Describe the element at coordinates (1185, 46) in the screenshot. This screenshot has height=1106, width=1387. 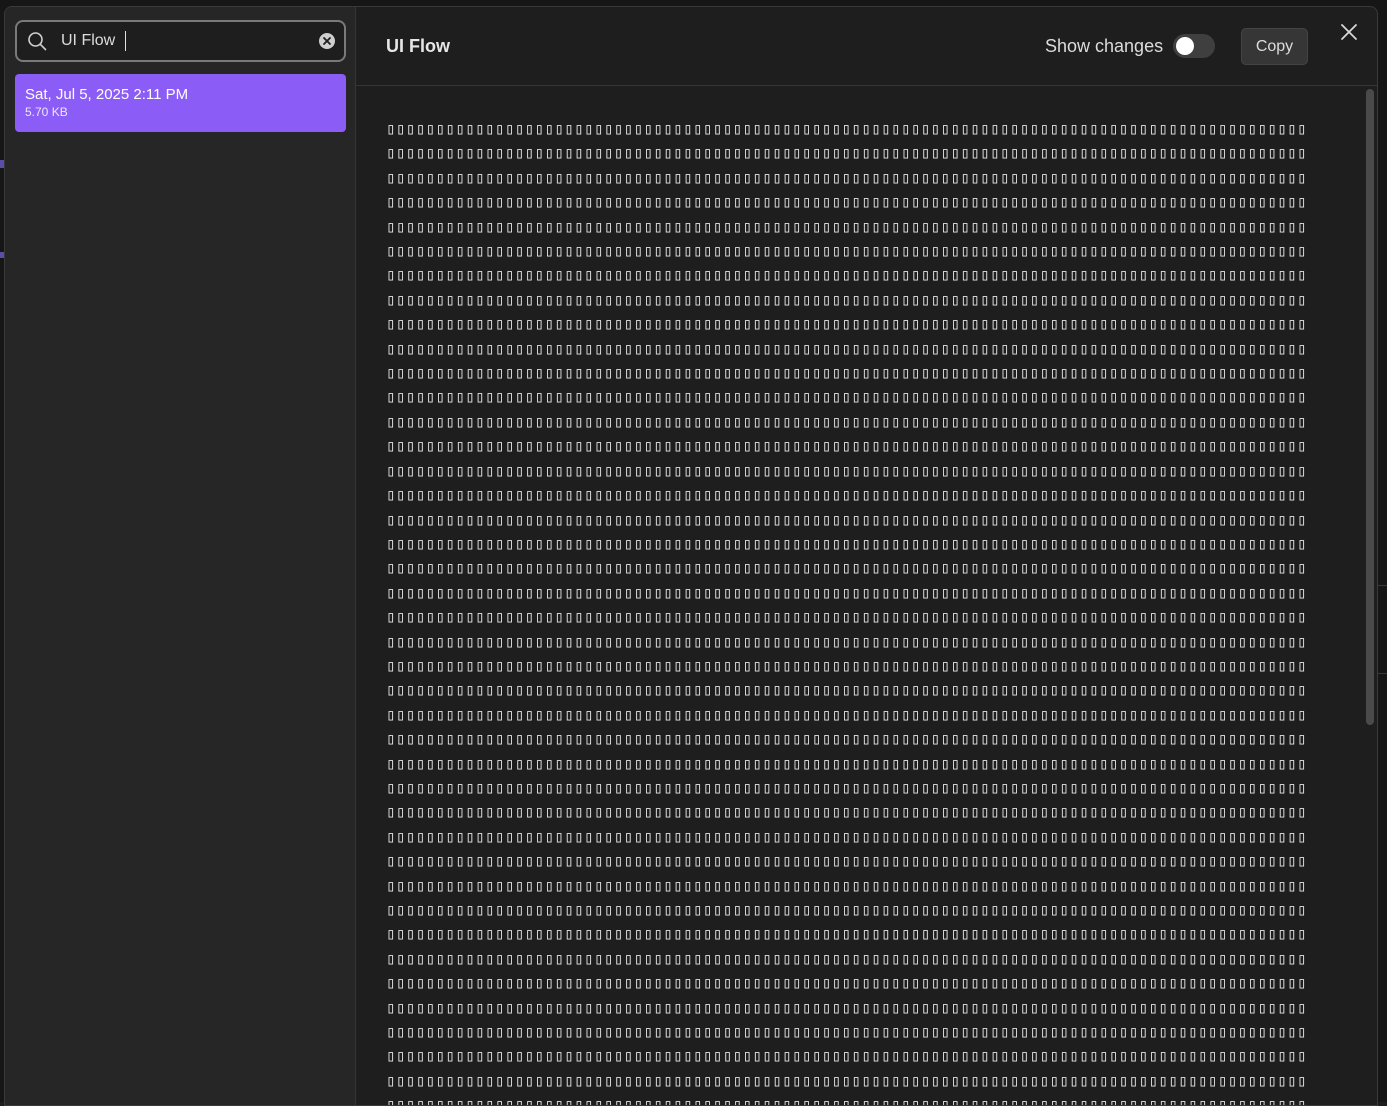
I see `toggle-knob` at that location.